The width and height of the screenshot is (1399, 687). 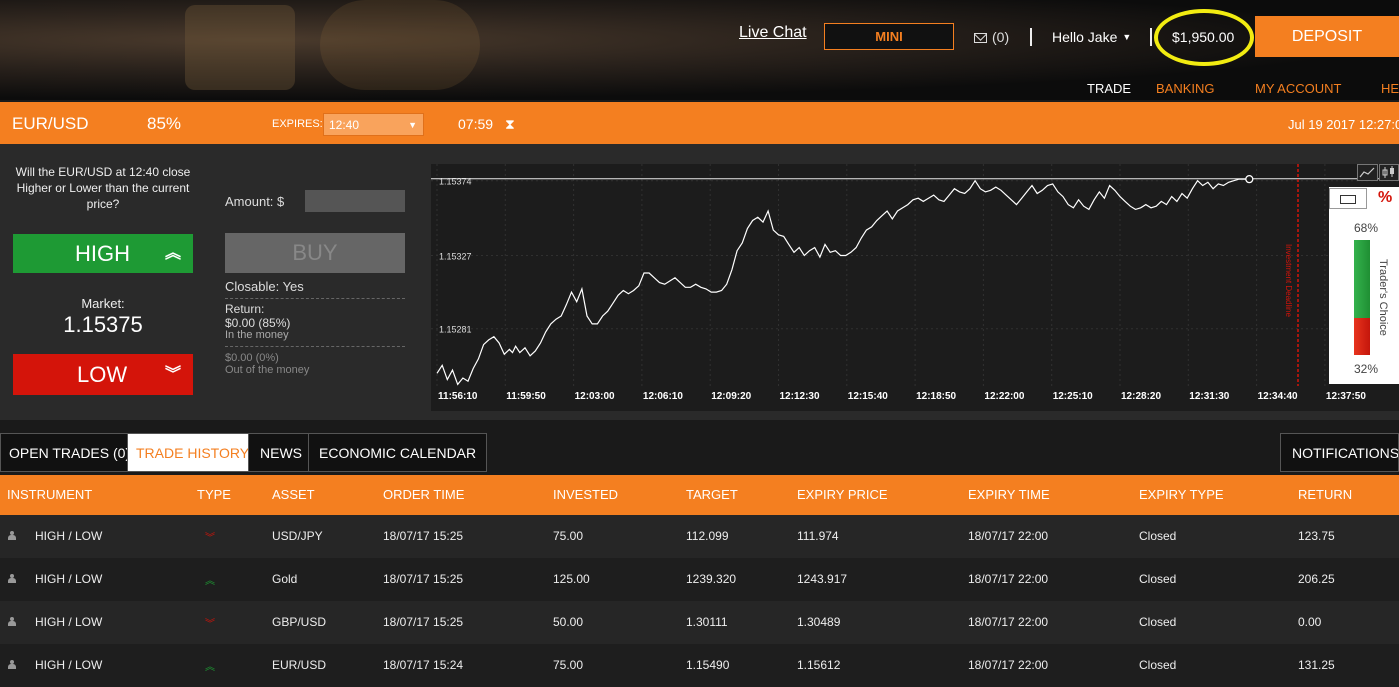 I want to click on window-toggle-icon, so click(x=1348, y=198).